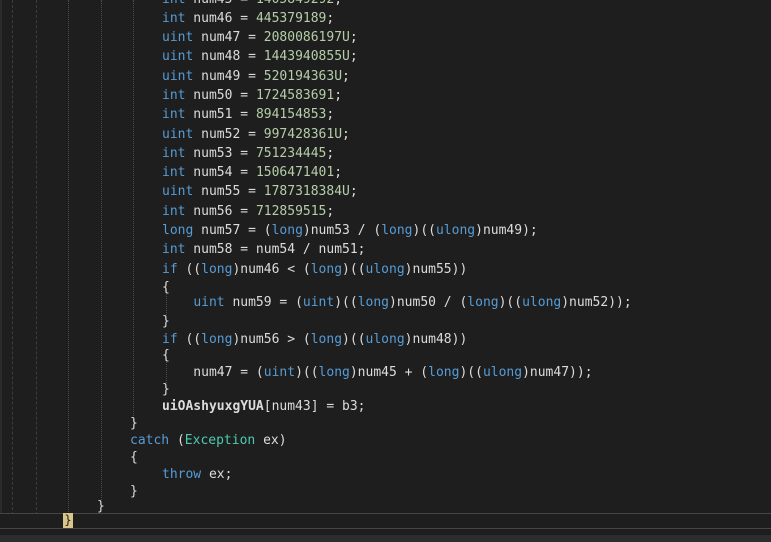 The height and width of the screenshot is (542, 771). I want to click on code-line: uint num55 = 1787318384U;, so click(260, 191).